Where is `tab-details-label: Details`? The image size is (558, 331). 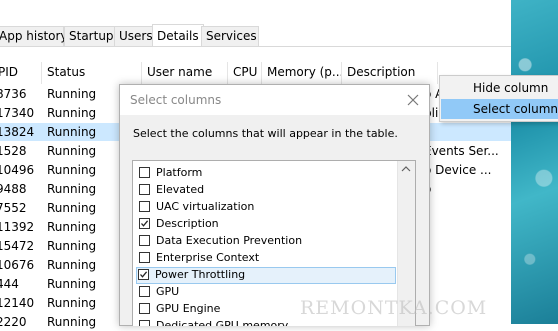
tab-details-label: Details is located at coordinates (178, 36).